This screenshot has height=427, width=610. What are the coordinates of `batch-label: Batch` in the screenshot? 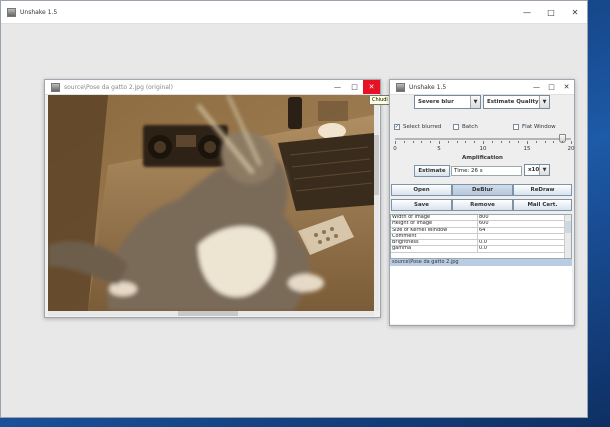 It's located at (470, 127).